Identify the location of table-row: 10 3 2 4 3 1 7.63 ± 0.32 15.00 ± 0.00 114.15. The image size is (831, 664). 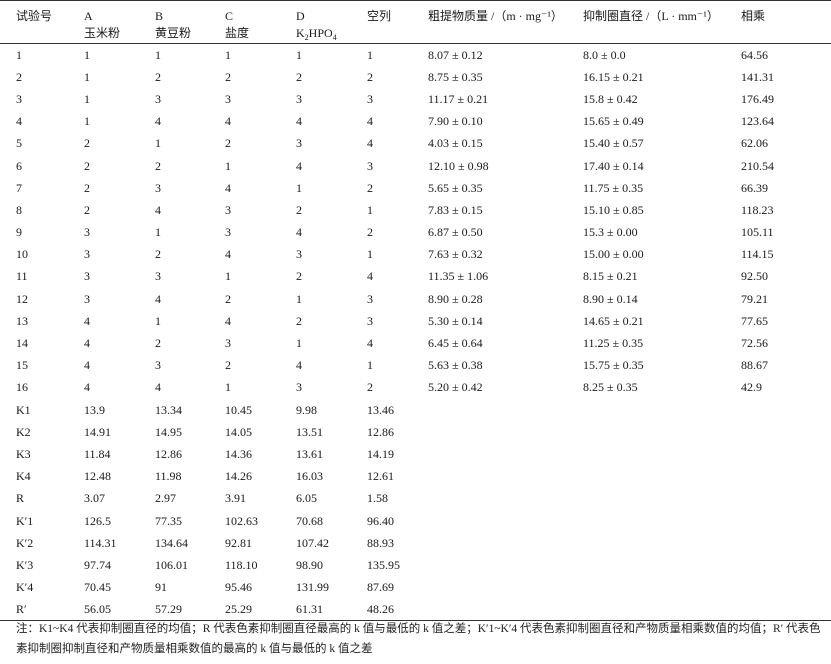
(415, 254).